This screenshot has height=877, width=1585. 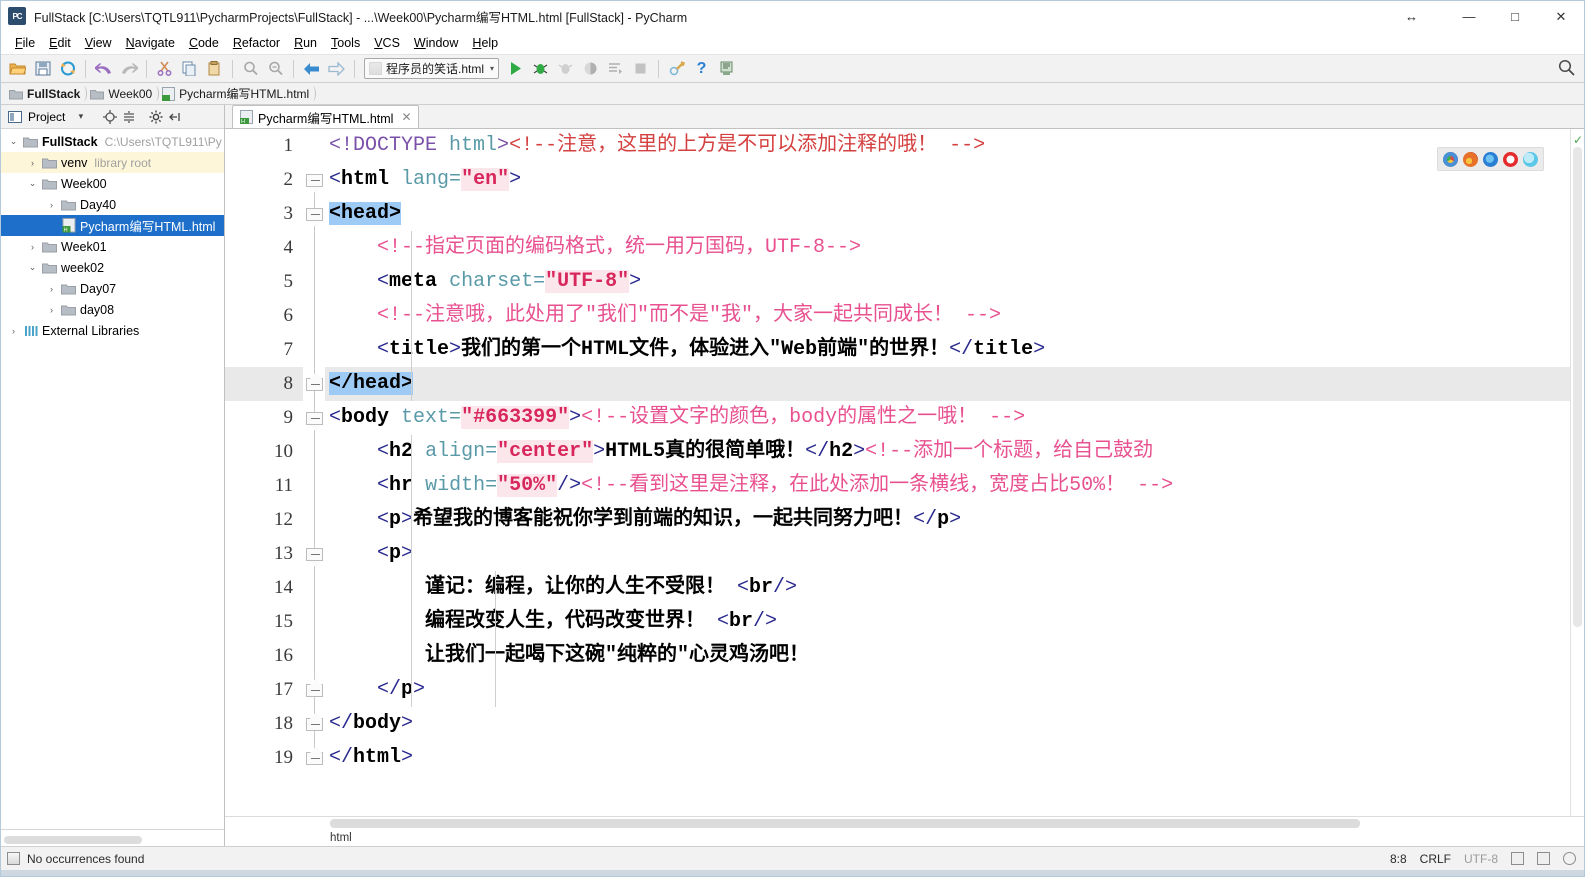 I want to click on browser-preview-bar, so click(x=1490, y=159).